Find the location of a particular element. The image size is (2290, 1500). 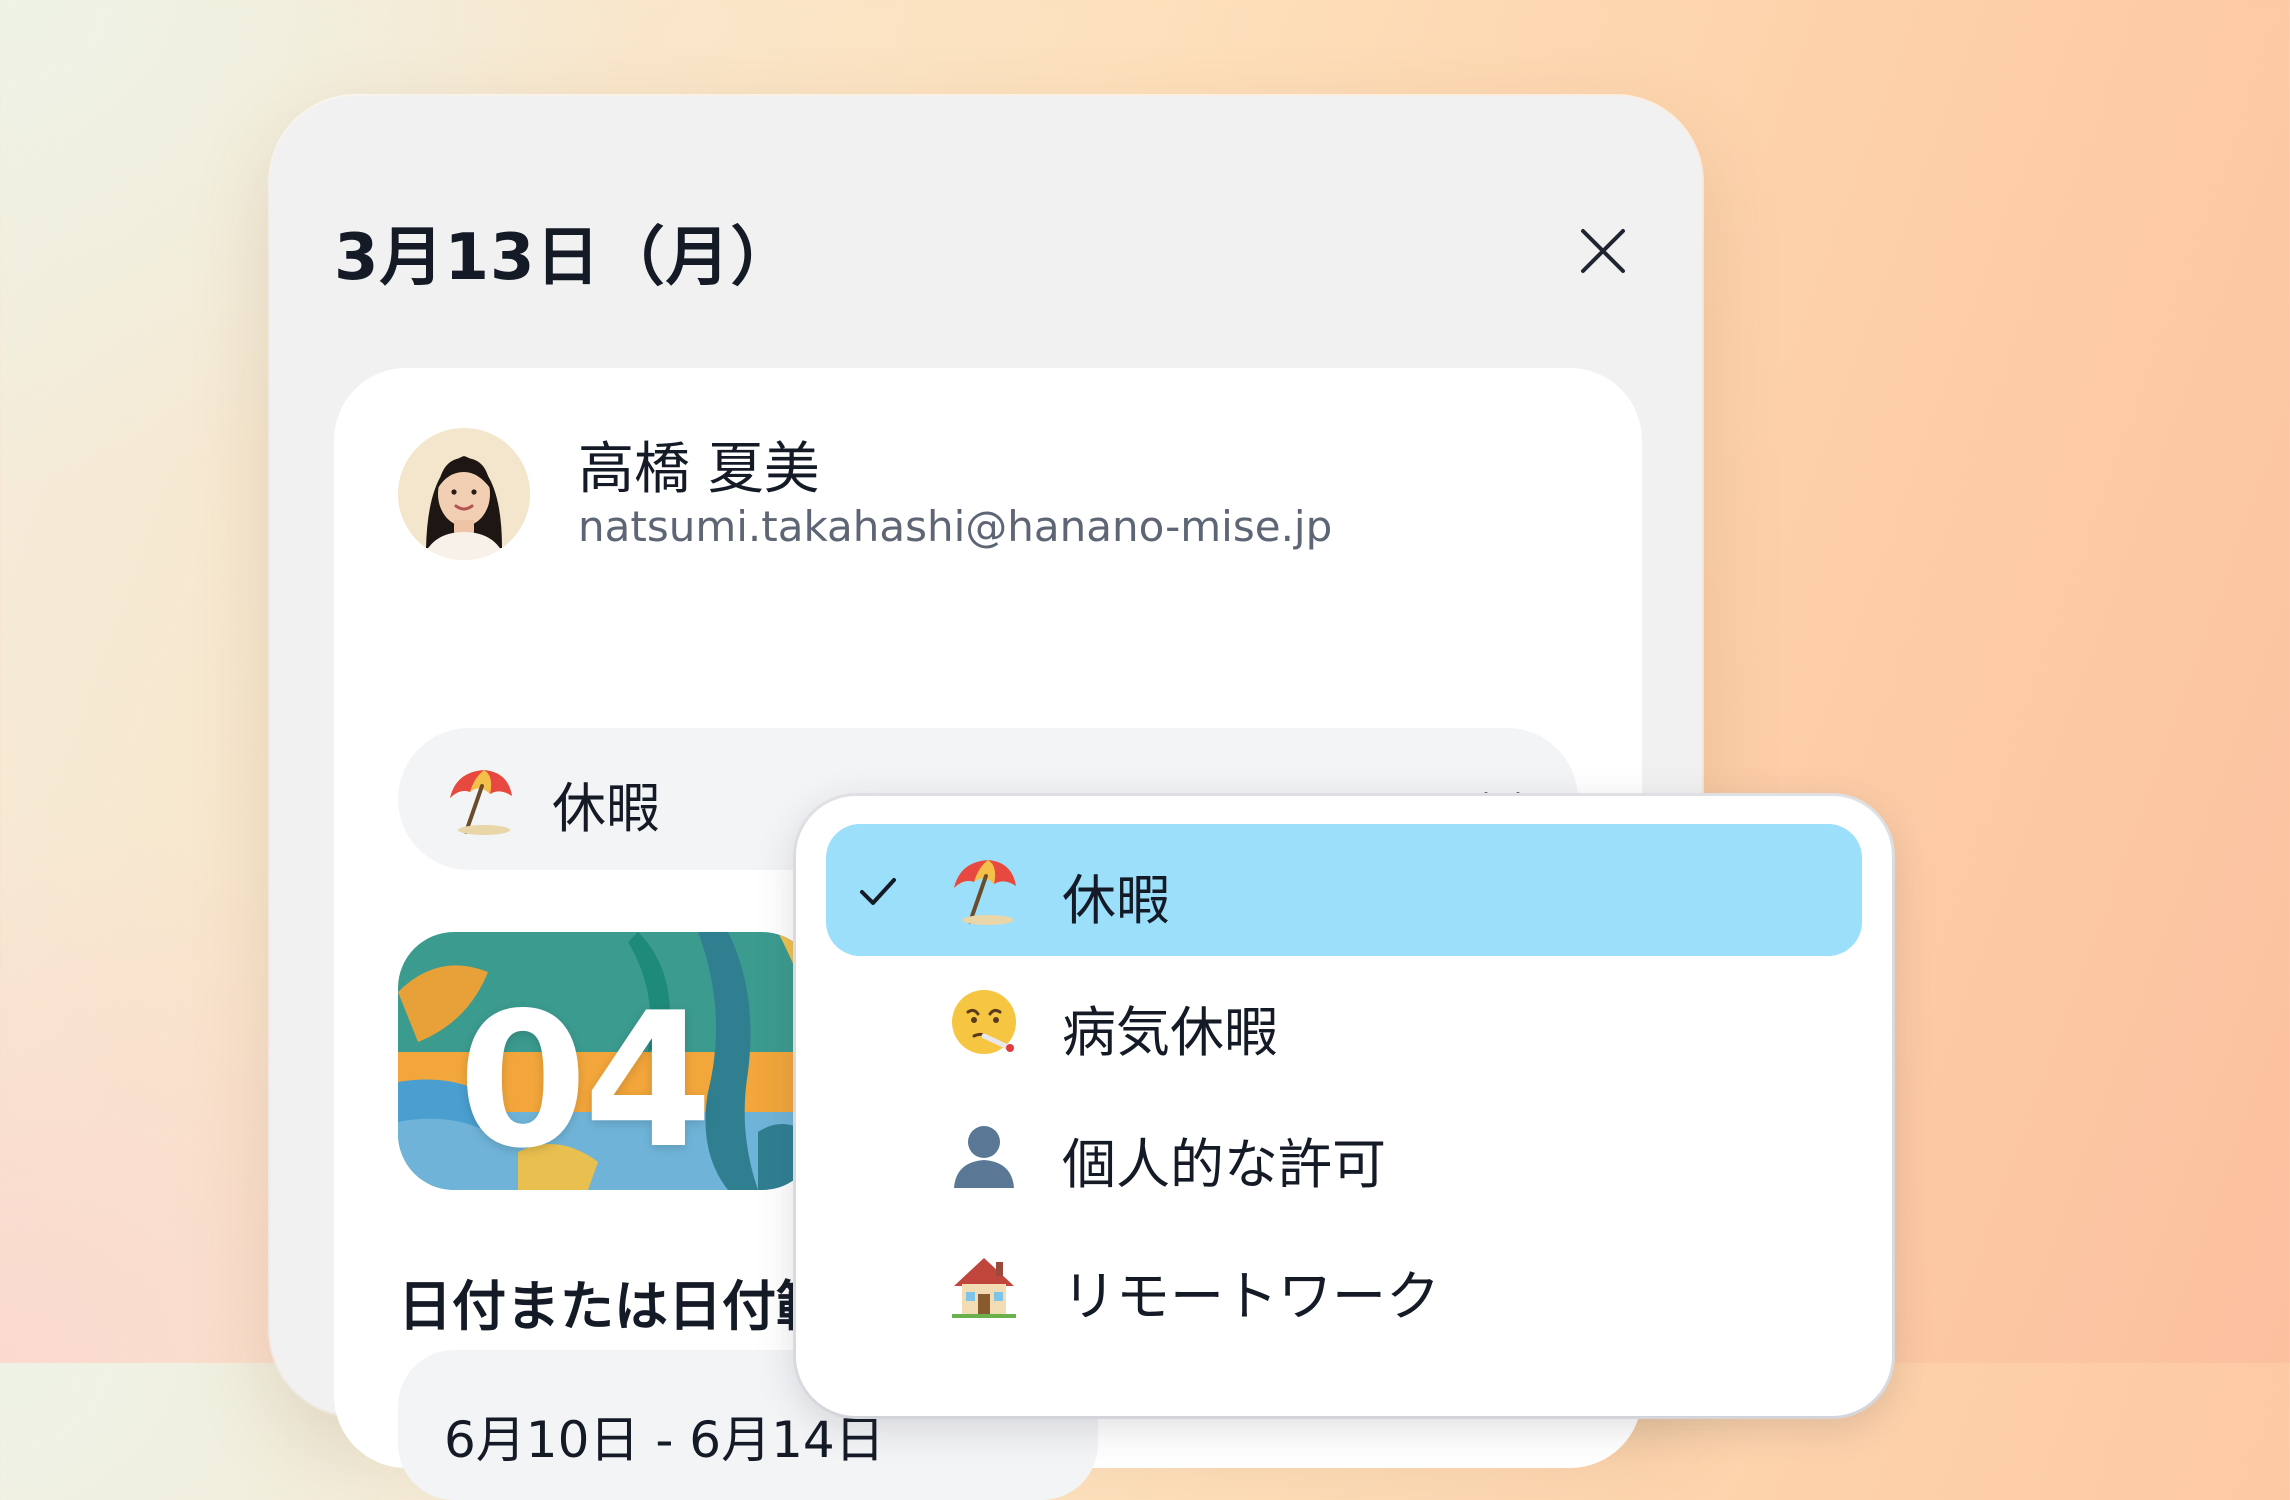

user-name: 高橋 夏美 is located at coordinates (699, 469).